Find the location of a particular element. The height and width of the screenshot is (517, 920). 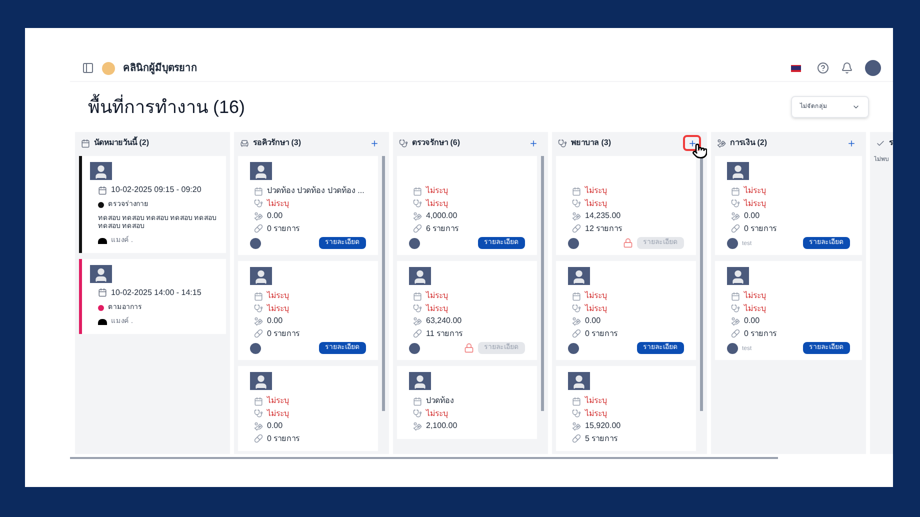

card-field: 11 รายการ is located at coordinates (444, 334).